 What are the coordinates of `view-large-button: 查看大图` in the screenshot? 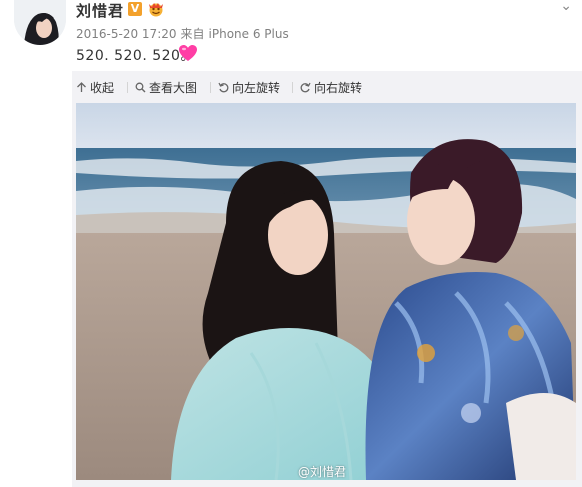 It's located at (166, 88).